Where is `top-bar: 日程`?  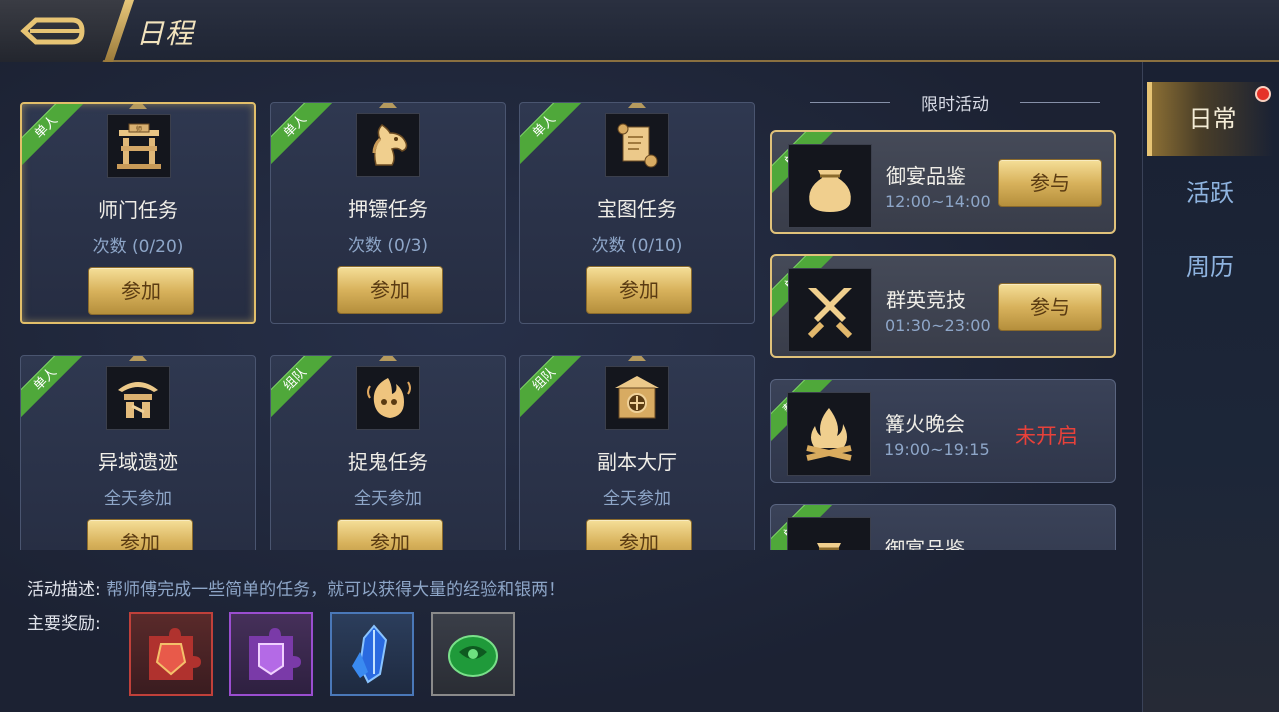 top-bar: 日程 is located at coordinates (639, 31).